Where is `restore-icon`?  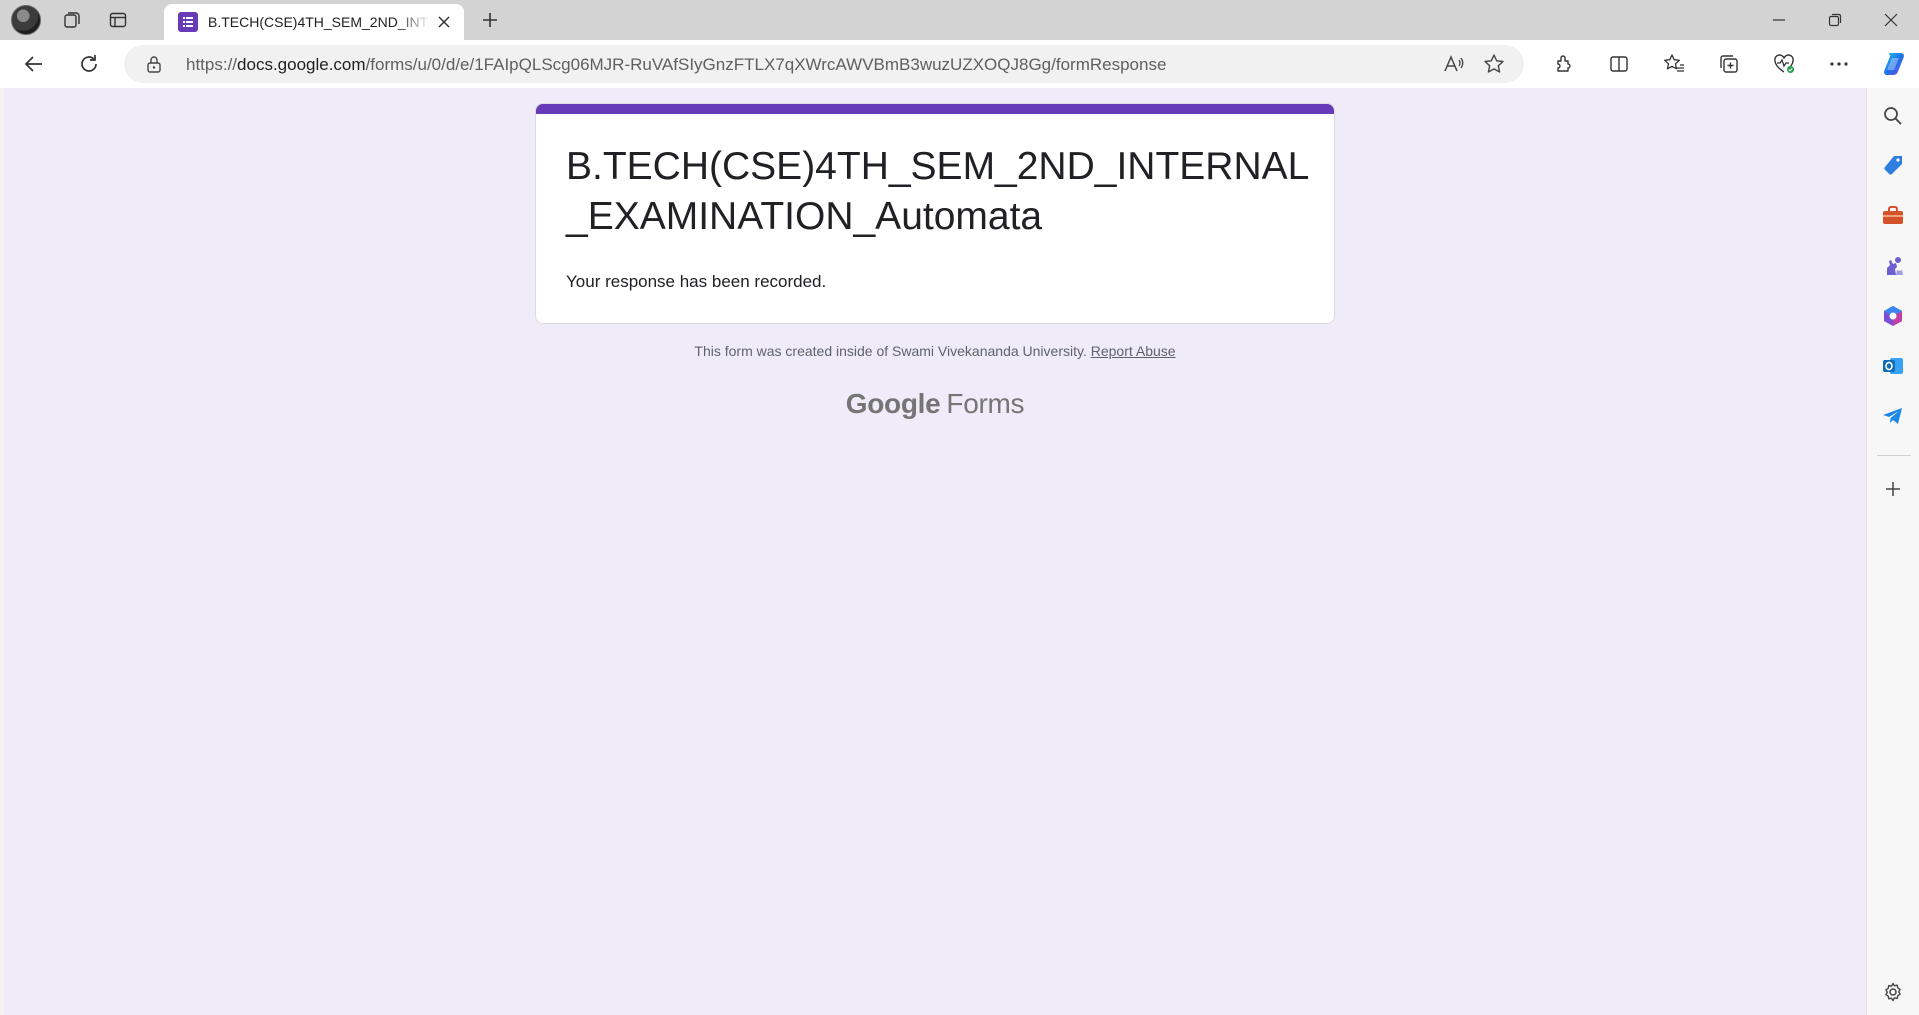 restore-icon is located at coordinates (1835, 20).